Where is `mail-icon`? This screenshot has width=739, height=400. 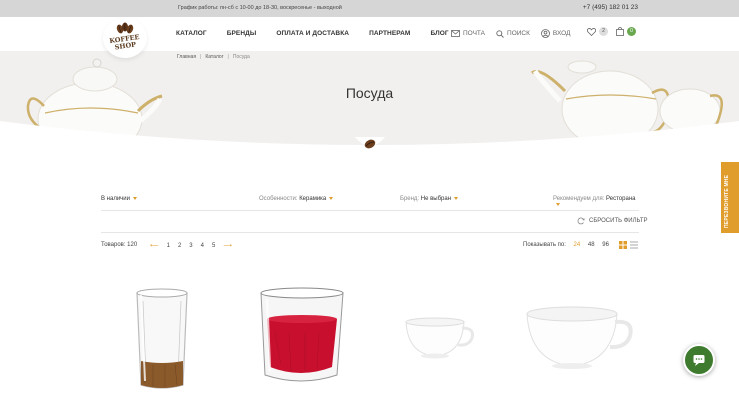 mail-icon is located at coordinates (455, 33).